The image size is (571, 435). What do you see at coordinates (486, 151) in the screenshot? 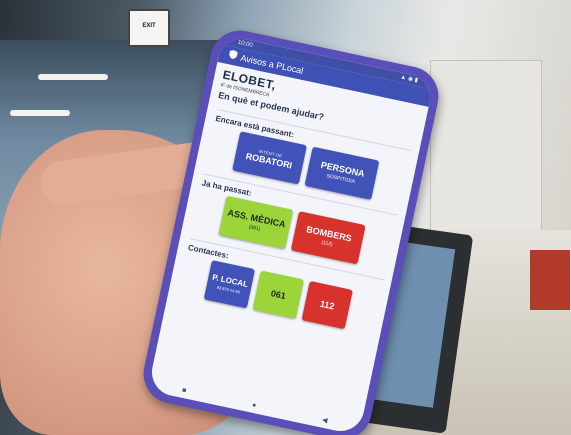
I see `shop-shelf` at bounding box center [486, 151].